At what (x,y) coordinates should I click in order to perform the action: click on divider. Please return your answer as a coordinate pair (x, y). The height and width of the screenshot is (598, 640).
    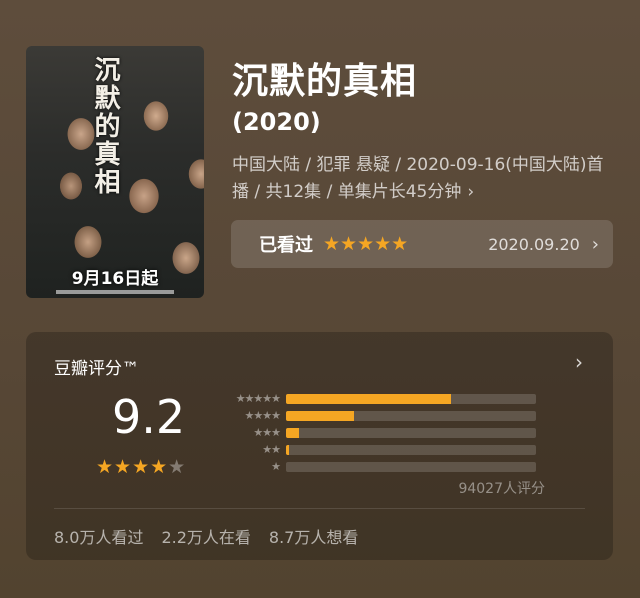
    Looking at the image, I should click on (319, 508).